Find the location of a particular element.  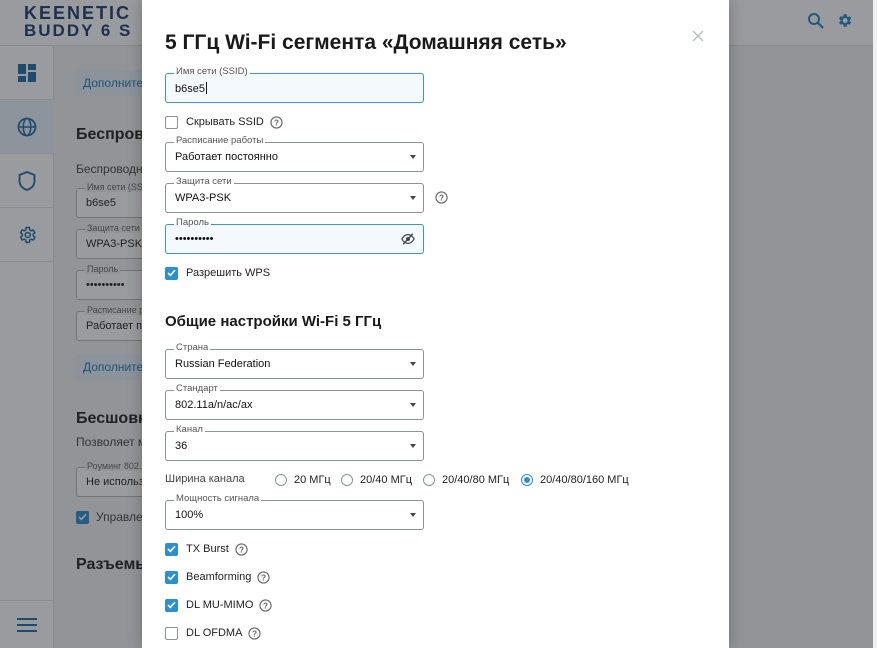

text-cursor is located at coordinates (206, 88).